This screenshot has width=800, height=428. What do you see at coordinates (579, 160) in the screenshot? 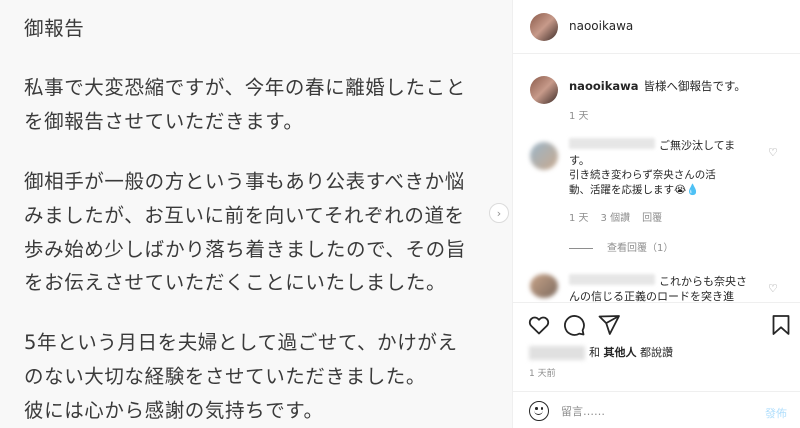
I see `comment-text: す。` at bounding box center [579, 160].